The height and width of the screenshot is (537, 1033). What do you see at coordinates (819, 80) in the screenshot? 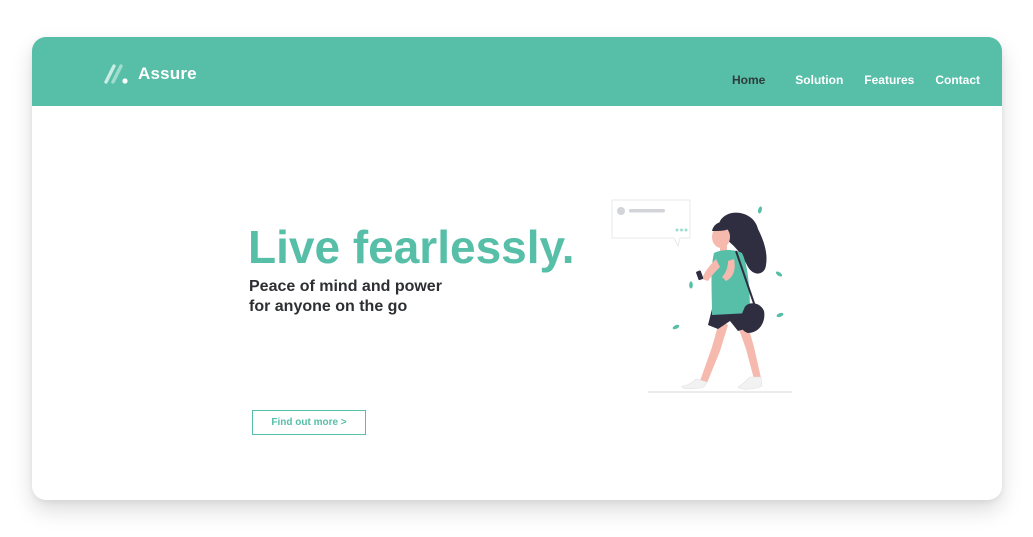
I see `nav-item-solution: Solution` at bounding box center [819, 80].